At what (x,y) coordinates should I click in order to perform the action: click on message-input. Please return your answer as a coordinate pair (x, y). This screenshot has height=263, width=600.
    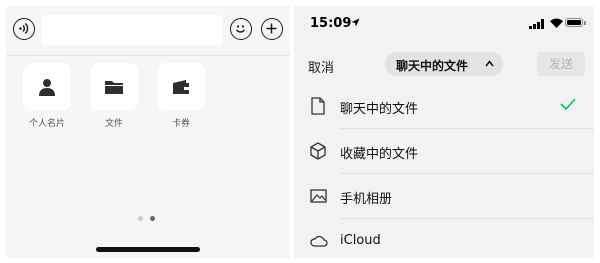
    Looking at the image, I should click on (132, 30).